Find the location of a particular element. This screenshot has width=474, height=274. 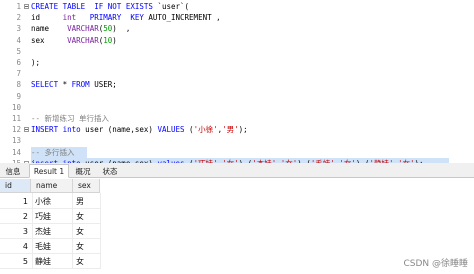

table-row: 3 杰娃 女 is located at coordinates (50, 231).